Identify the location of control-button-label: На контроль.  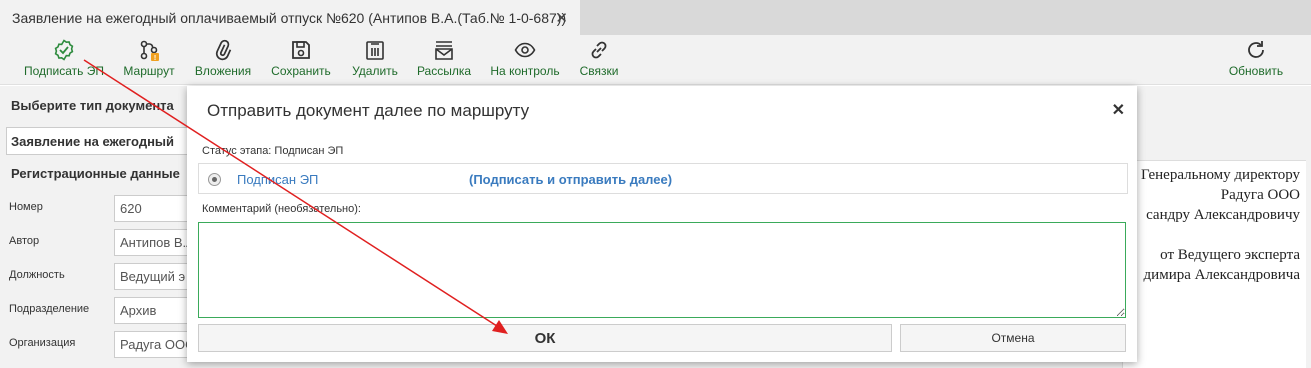
(525, 71).